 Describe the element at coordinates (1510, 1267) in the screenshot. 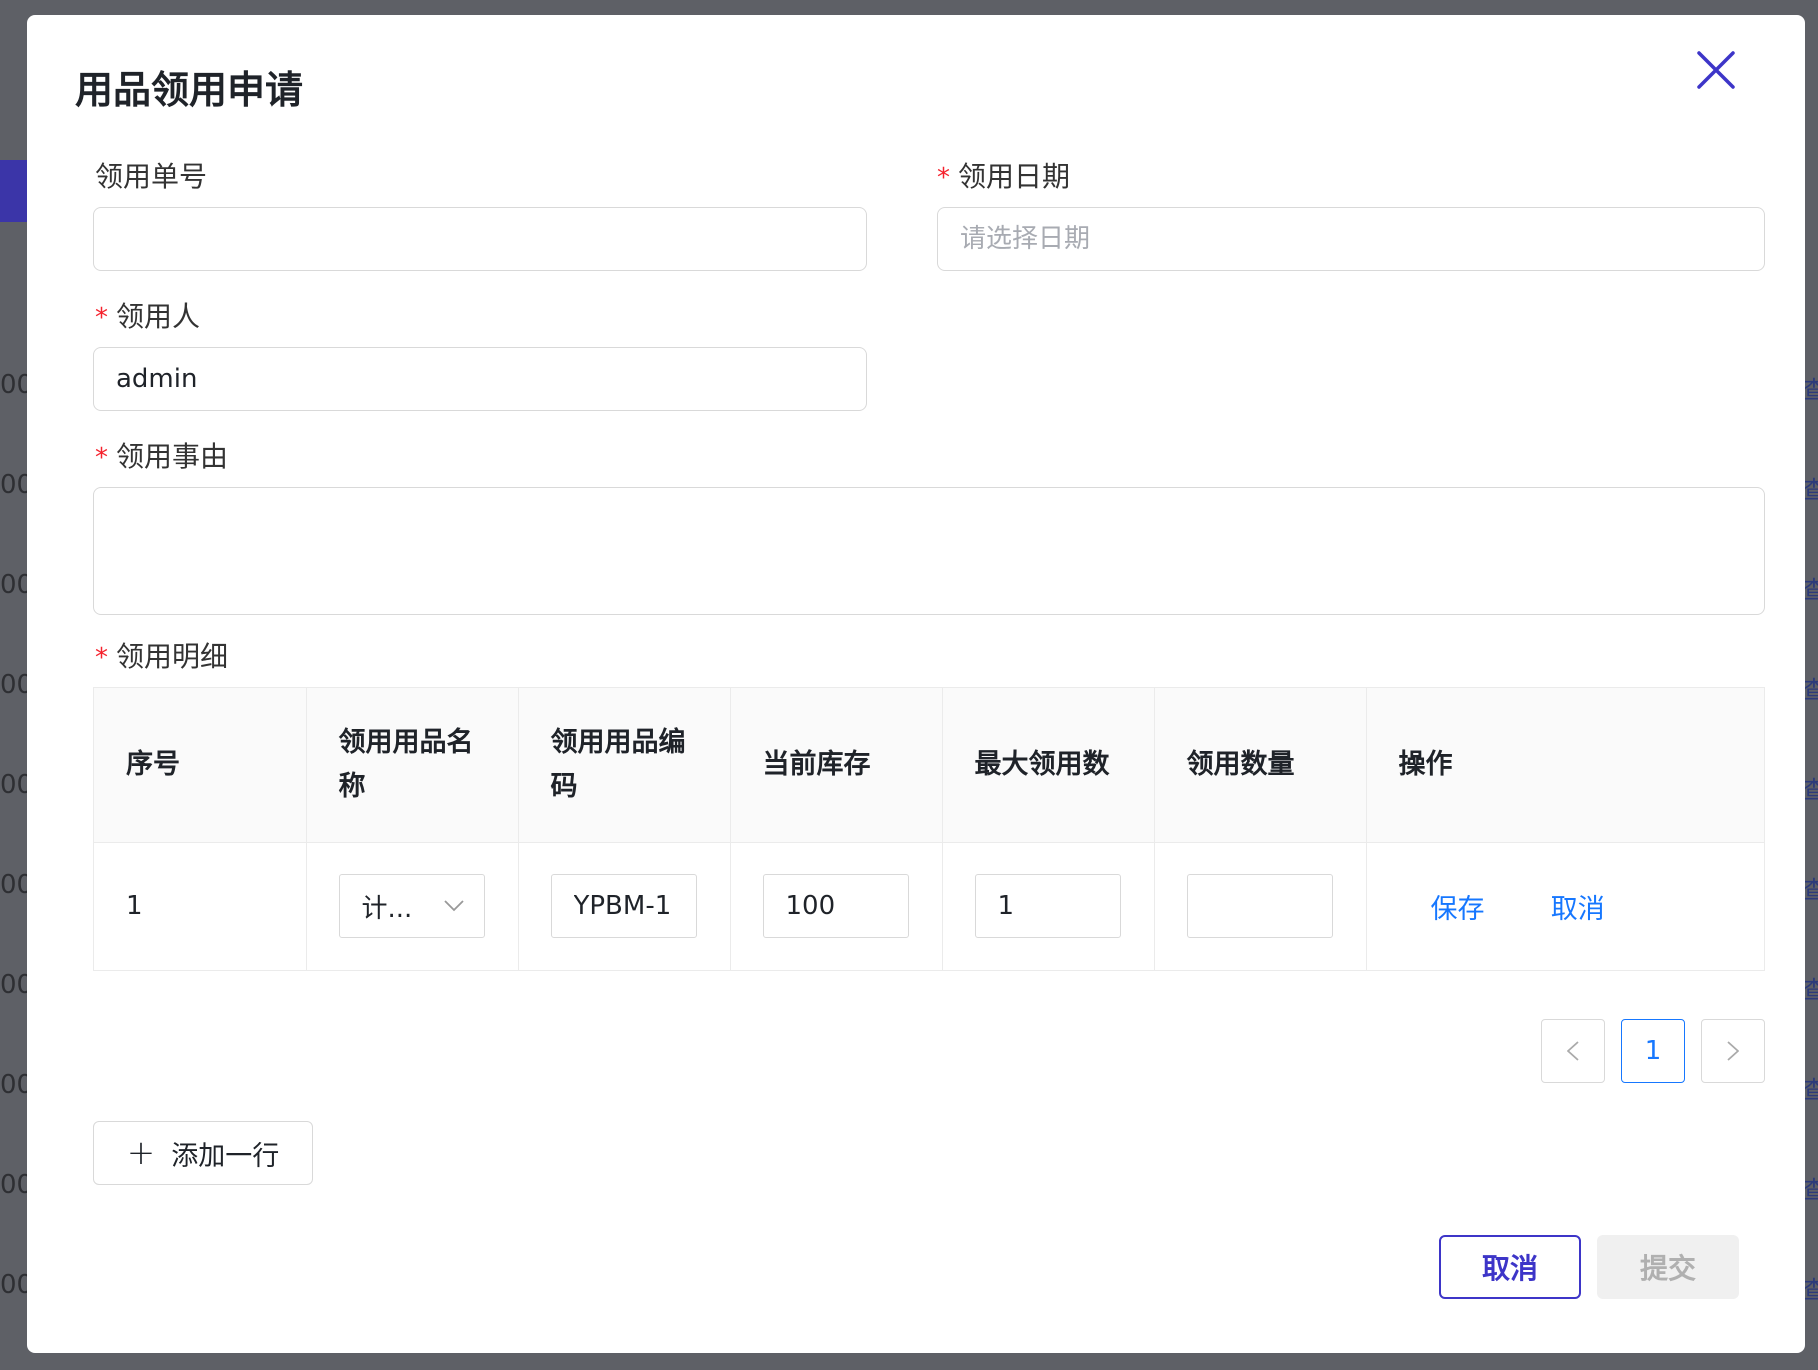

I see `cancel-button: 取消` at that location.